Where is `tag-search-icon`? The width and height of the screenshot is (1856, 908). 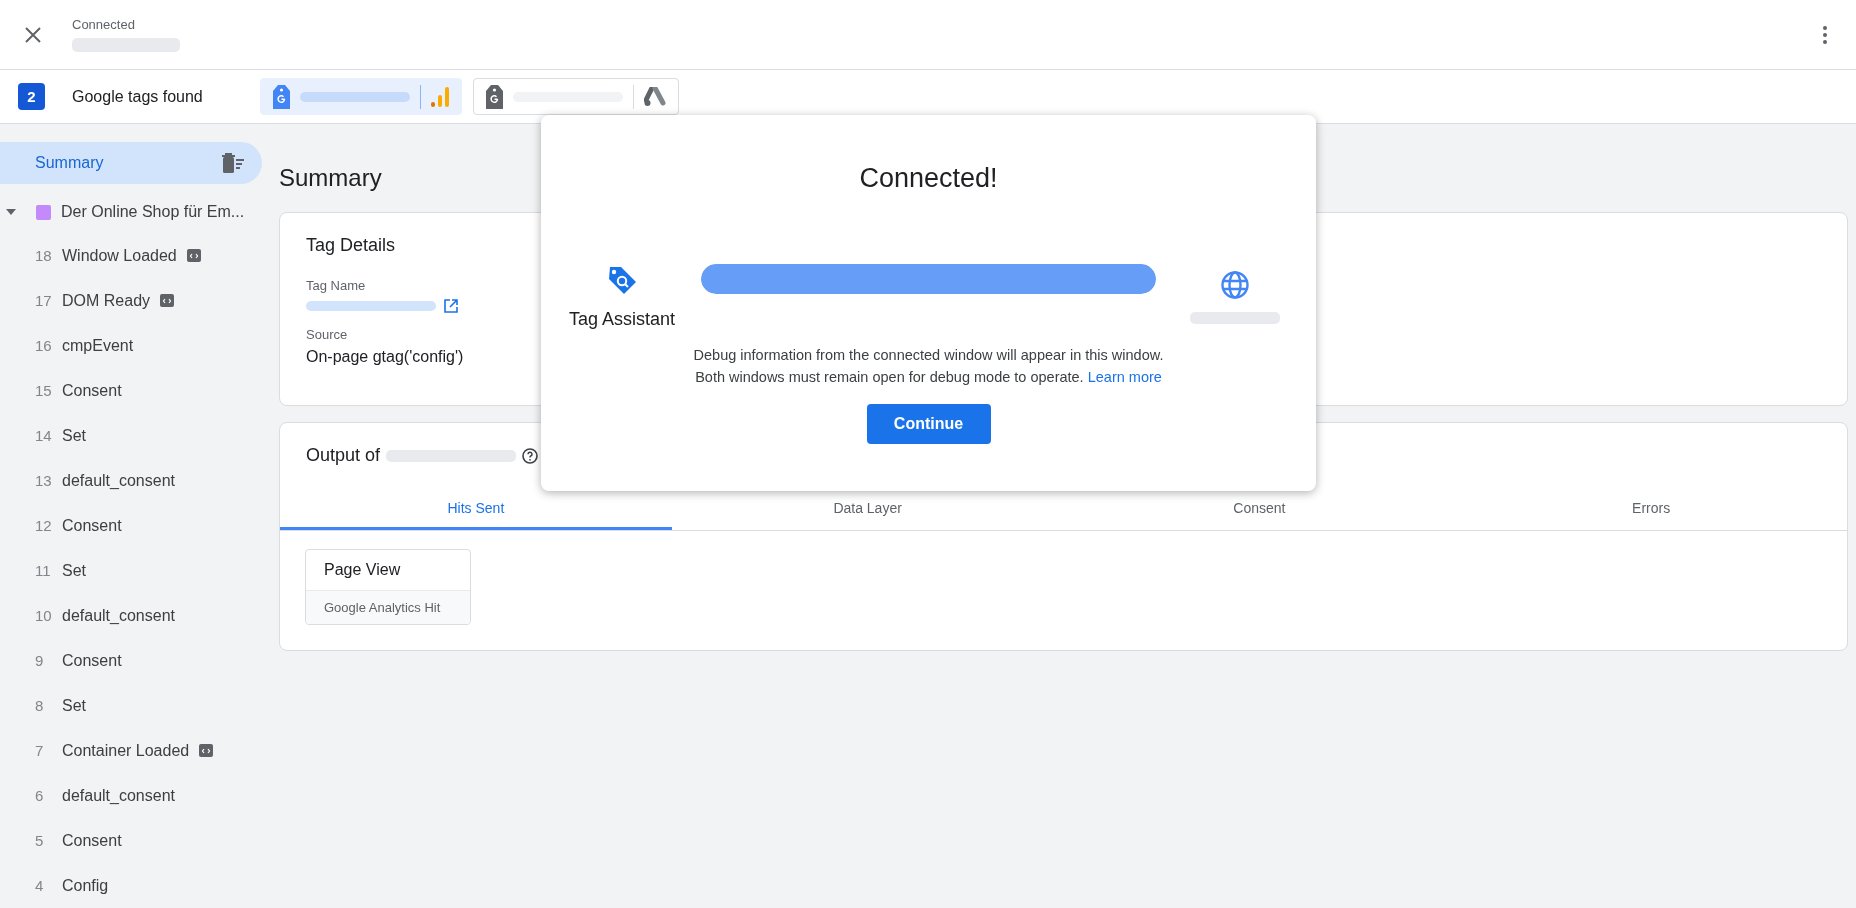
tag-search-icon is located at coordinates (622, 280).